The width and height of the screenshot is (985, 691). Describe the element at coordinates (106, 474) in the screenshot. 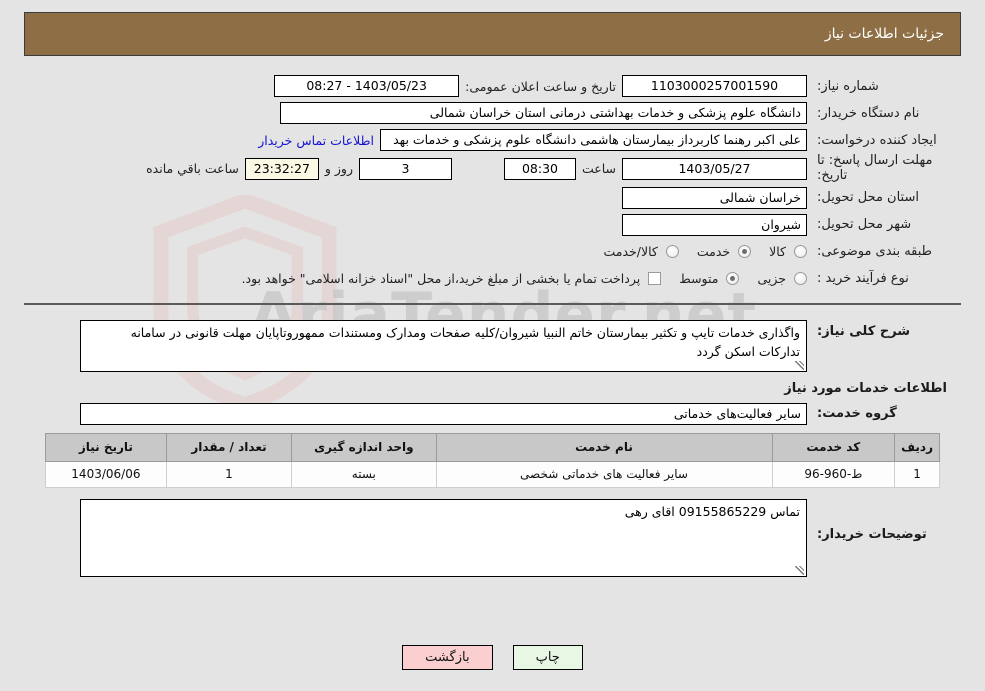

I see `cell-need-date: 1403/06/06` at that location.